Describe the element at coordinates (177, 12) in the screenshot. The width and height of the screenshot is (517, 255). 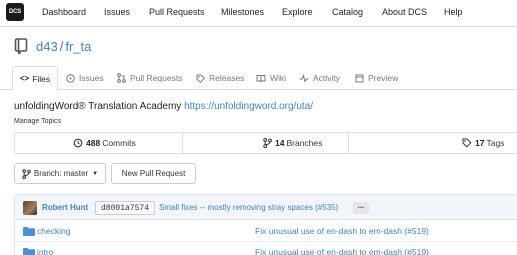
I see `nav-pull-requests: Pull Requests` at that location.